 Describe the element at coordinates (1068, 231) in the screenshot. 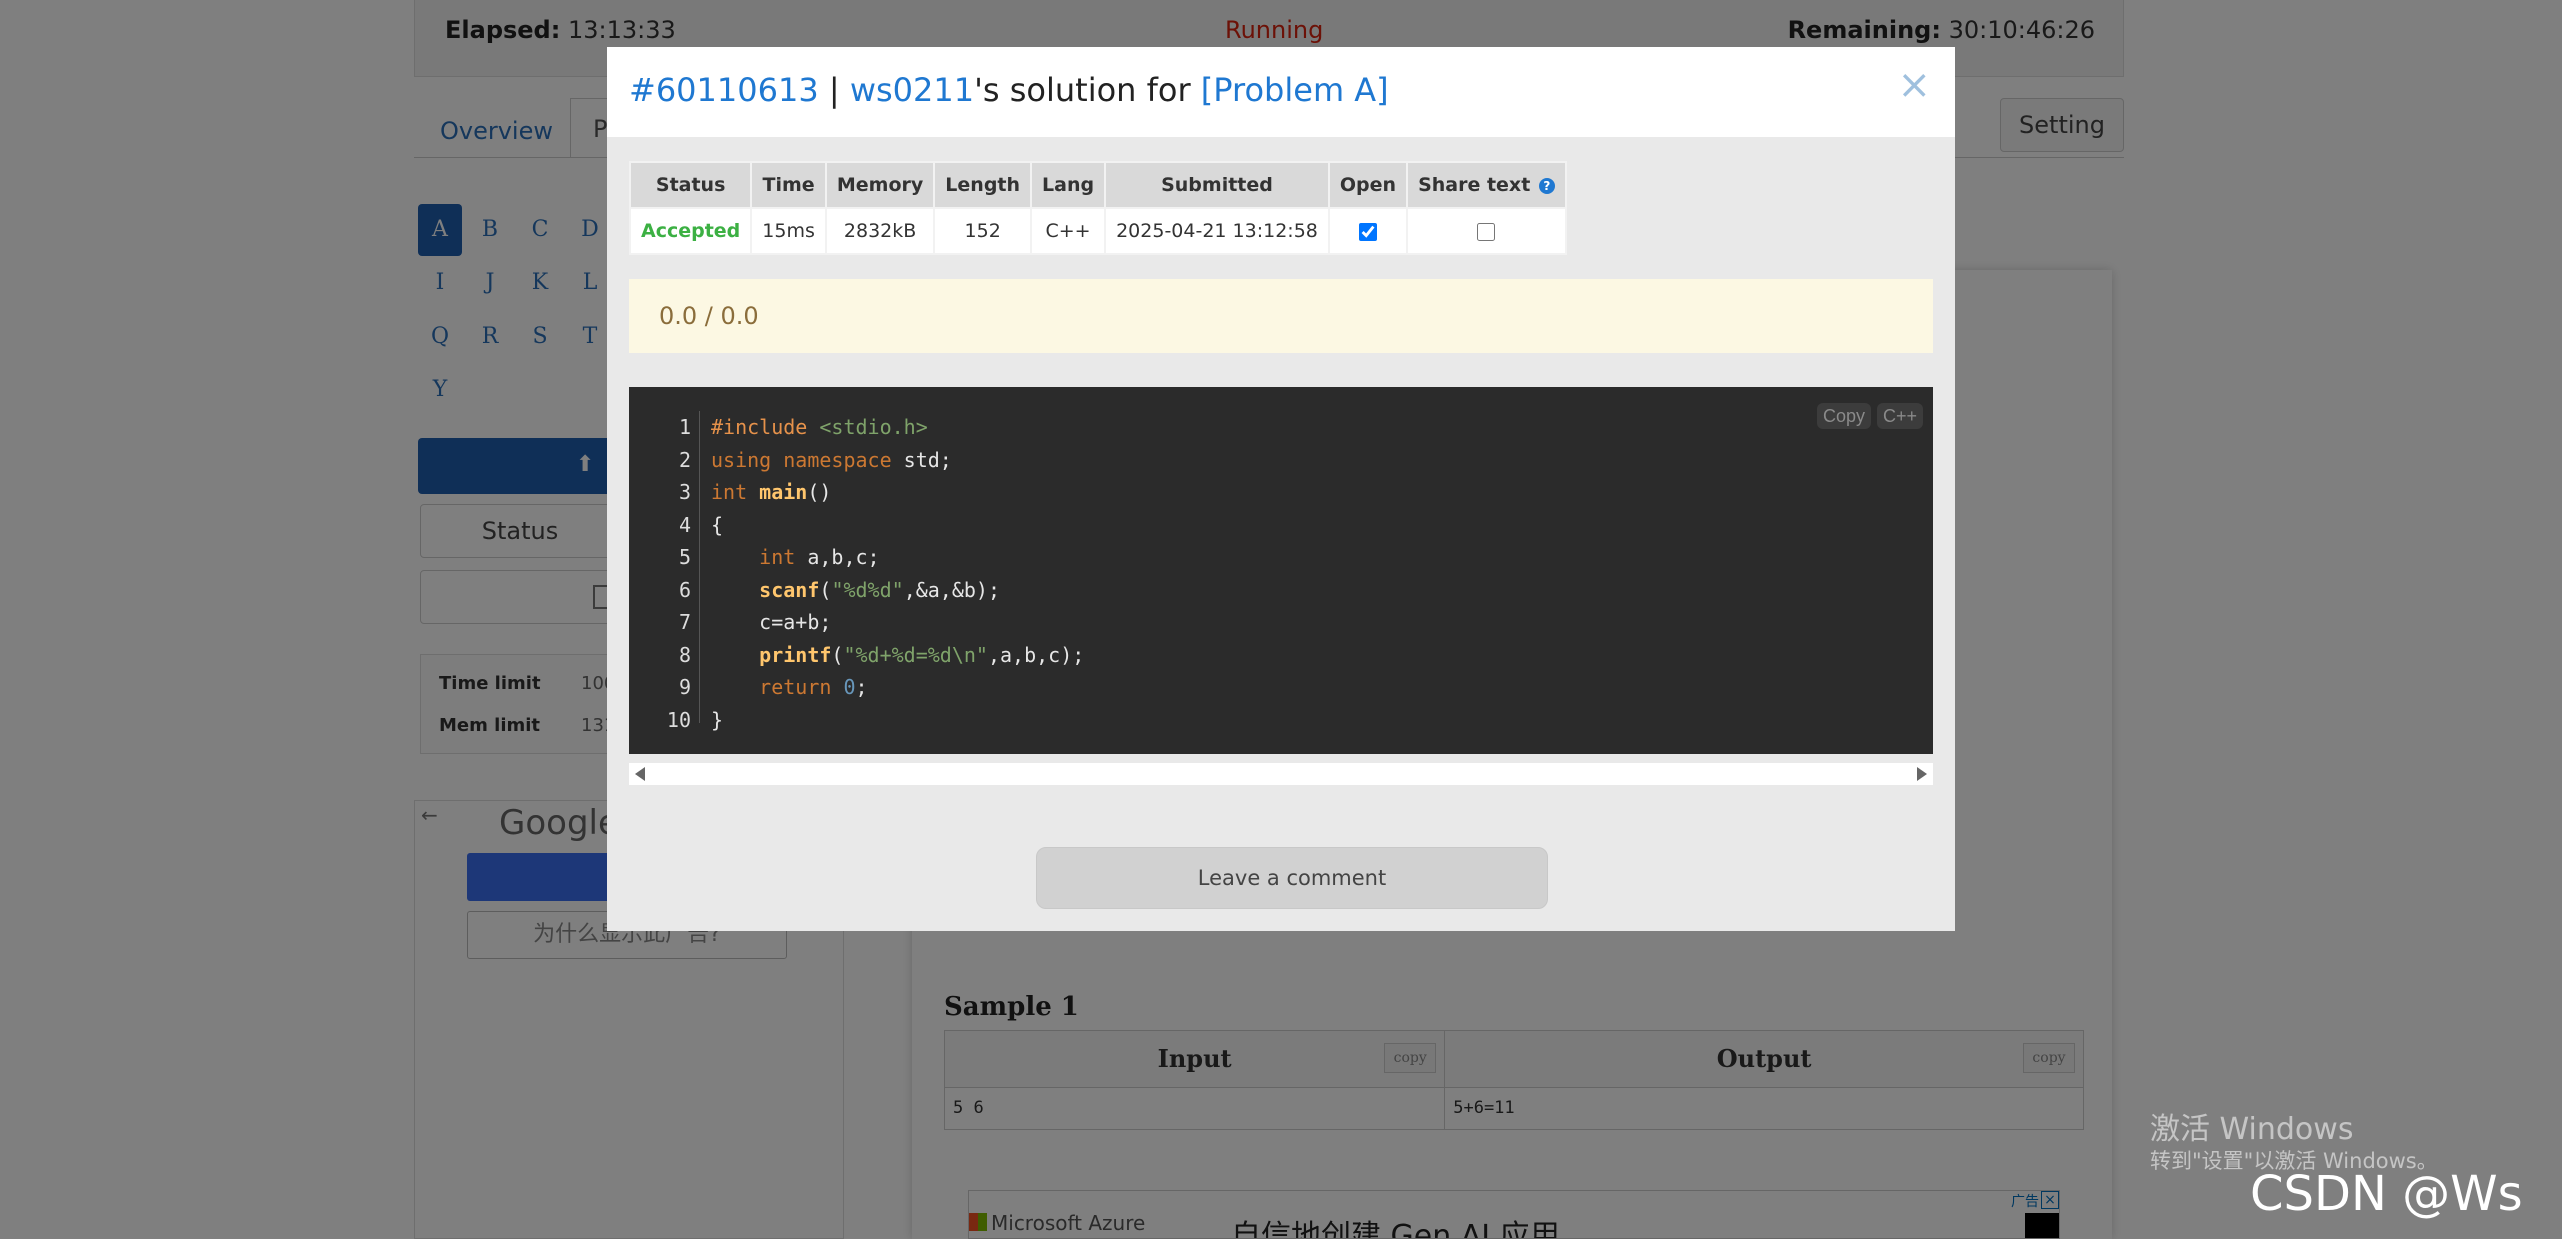

I see `lang-value: C++` at that location.